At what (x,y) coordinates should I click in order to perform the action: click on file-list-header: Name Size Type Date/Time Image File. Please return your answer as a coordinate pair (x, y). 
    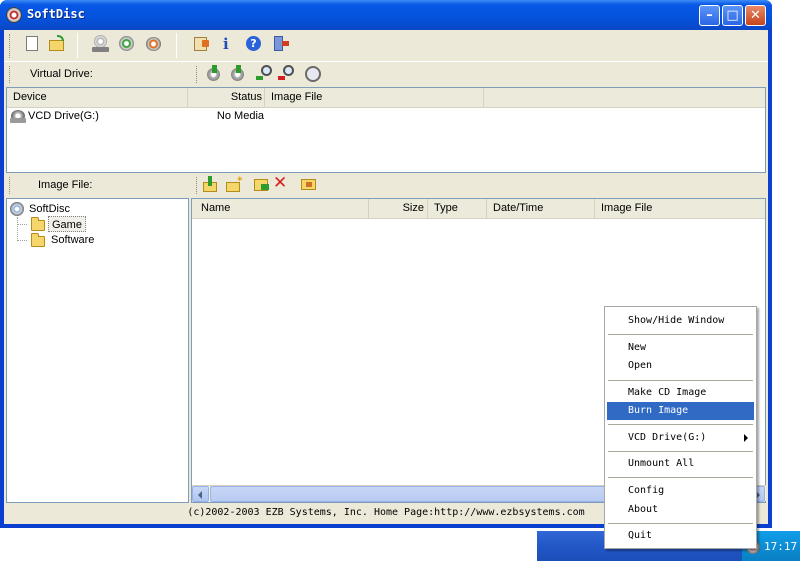
    Looking at the image, I should click on (478, 209).